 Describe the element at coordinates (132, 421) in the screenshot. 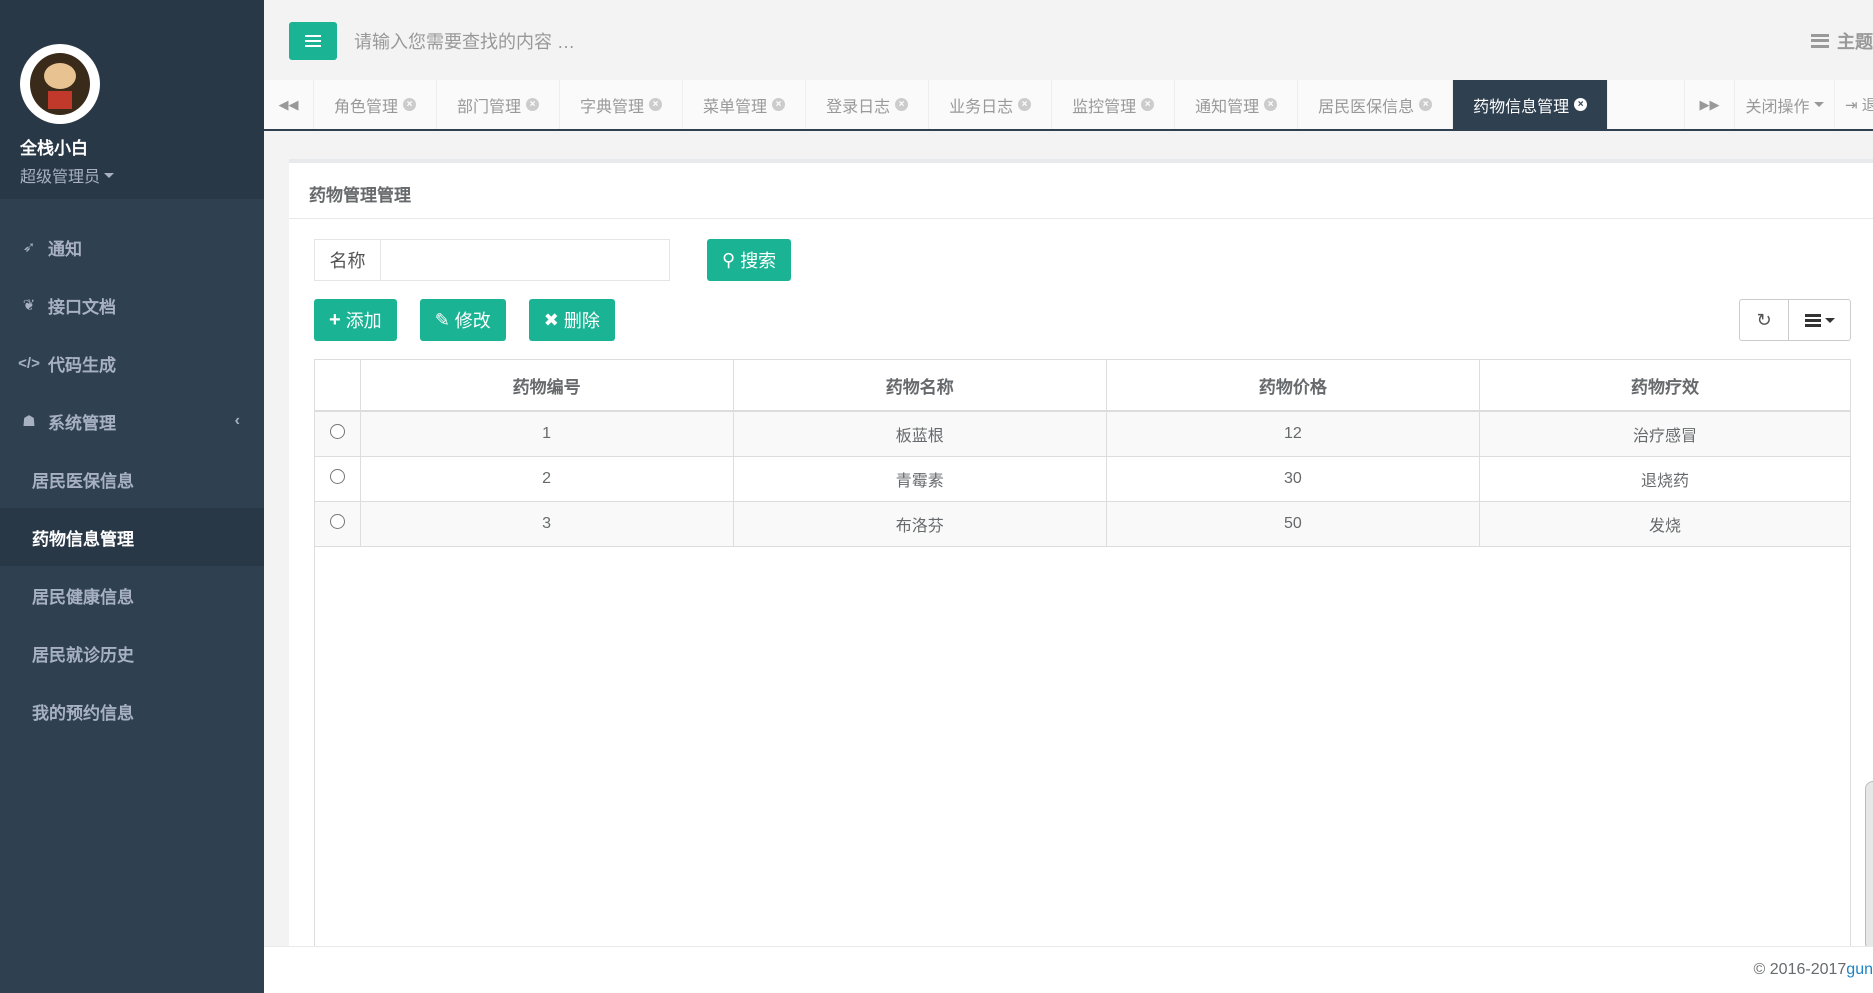

I see `sidebar-item-system: ☗ 系统管理 ‹` at that location.